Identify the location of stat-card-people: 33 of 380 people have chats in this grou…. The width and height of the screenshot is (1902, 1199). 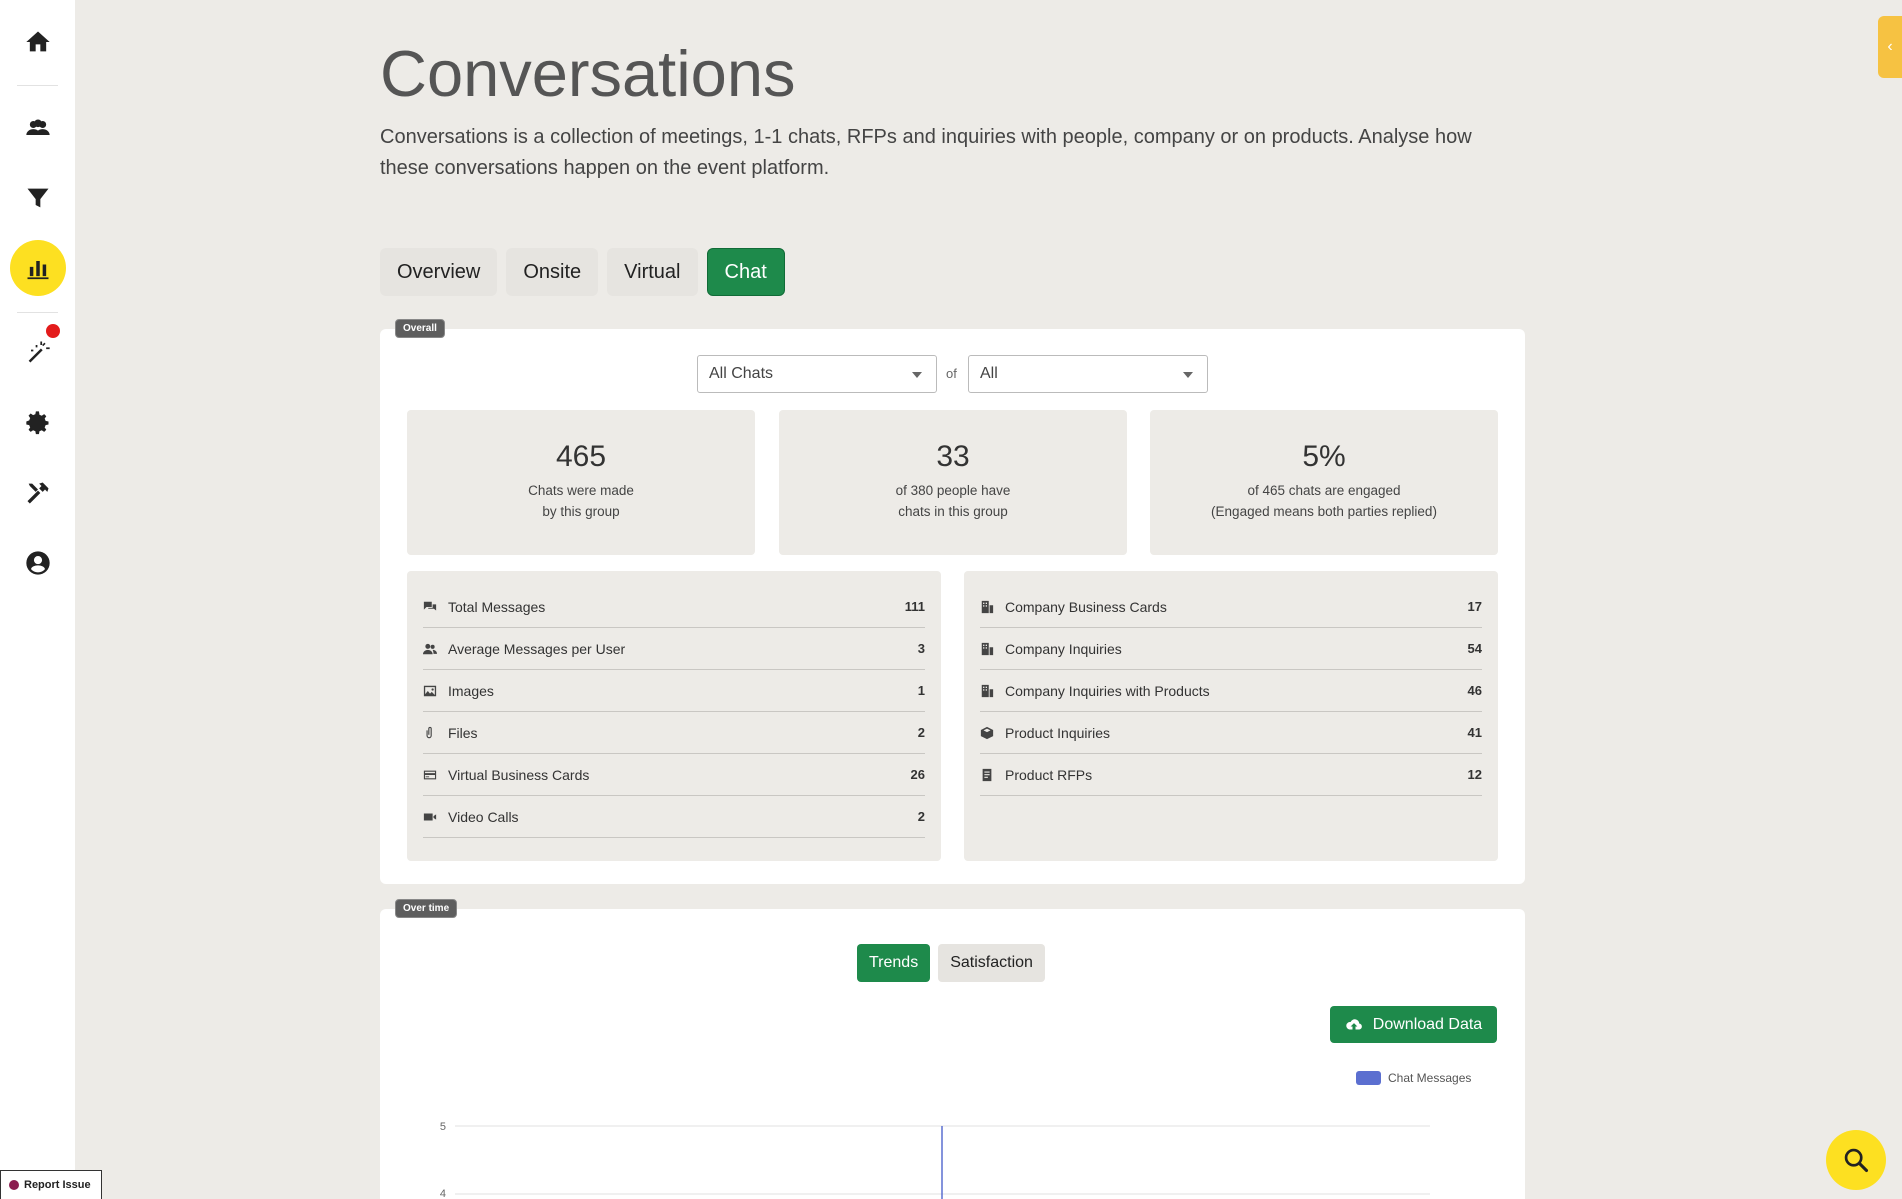
(953, 482).